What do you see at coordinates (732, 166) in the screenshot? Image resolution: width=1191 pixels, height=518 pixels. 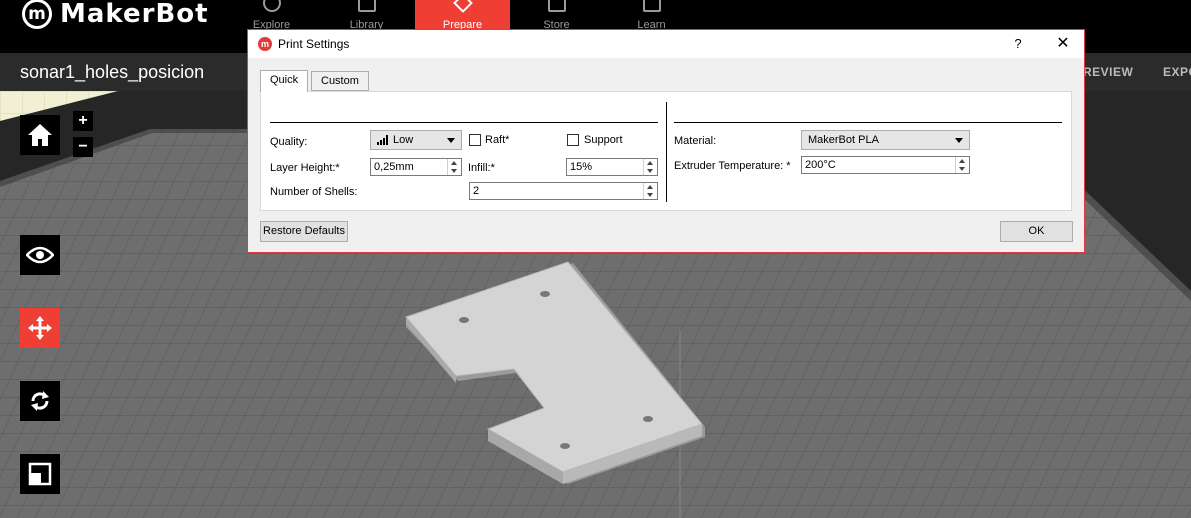 I see `extruder-temperature-label: Extruder Temperature: *` at bounding box center [732, 166].